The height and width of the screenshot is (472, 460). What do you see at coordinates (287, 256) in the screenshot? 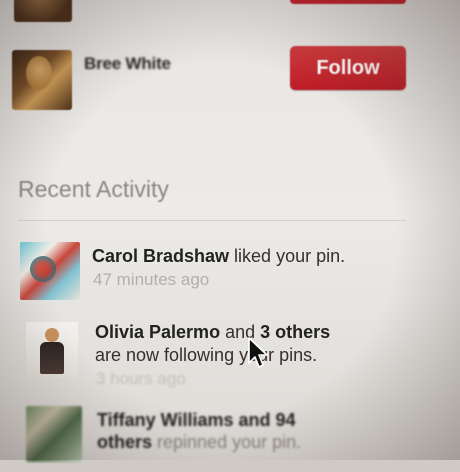
I see `activity-action: liked your pin.` at bounding box center [287, 256].